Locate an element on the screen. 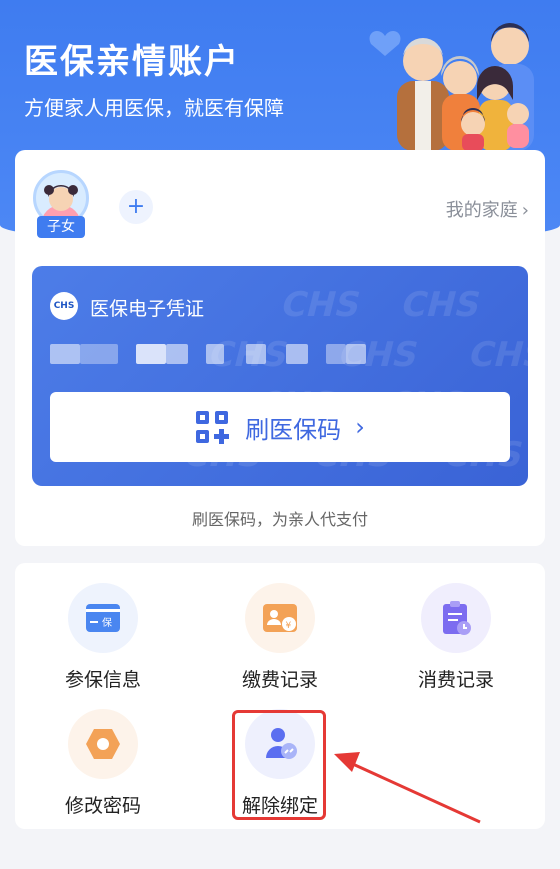  member-role-badge: 子女 is located at coordinates (61, 227).